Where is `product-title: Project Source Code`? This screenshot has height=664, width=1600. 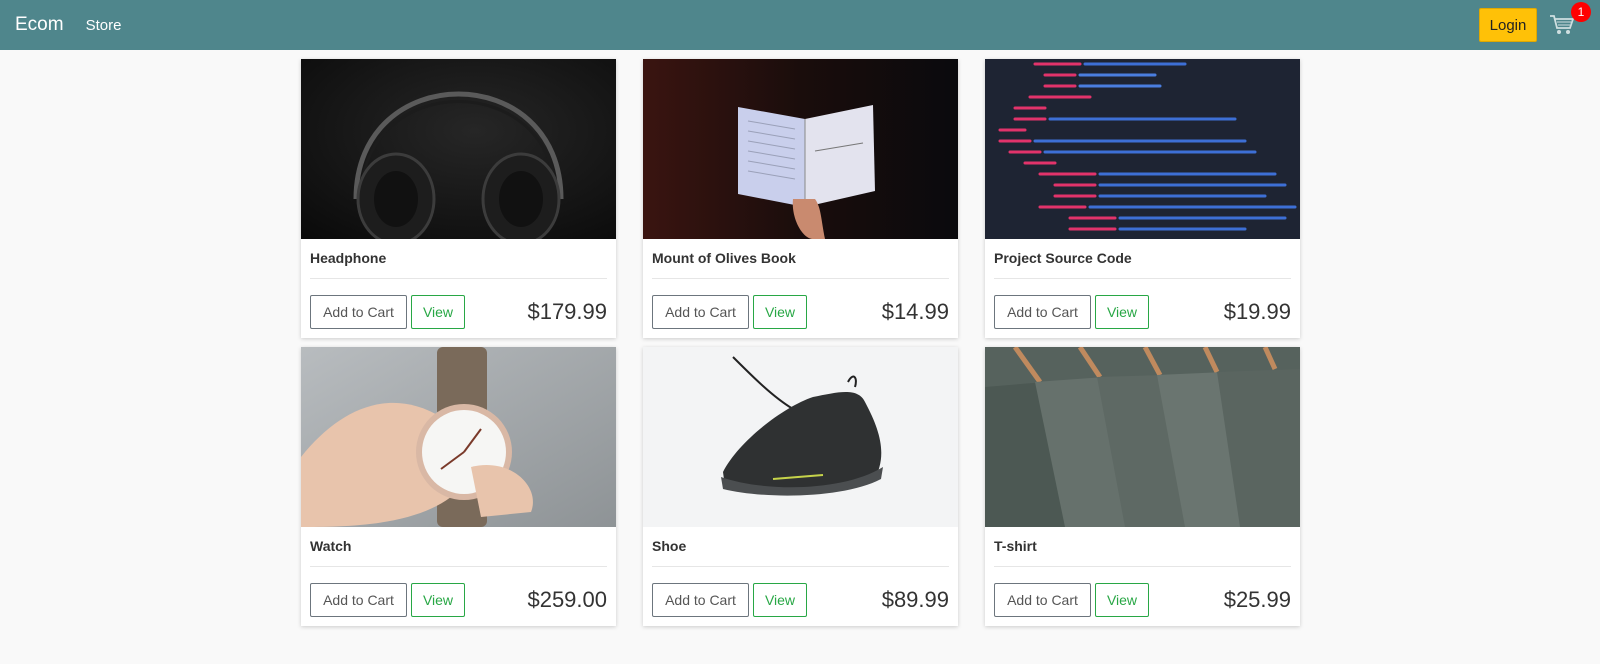
product-title: Project Source Code is located at coordinates (1142, 259).